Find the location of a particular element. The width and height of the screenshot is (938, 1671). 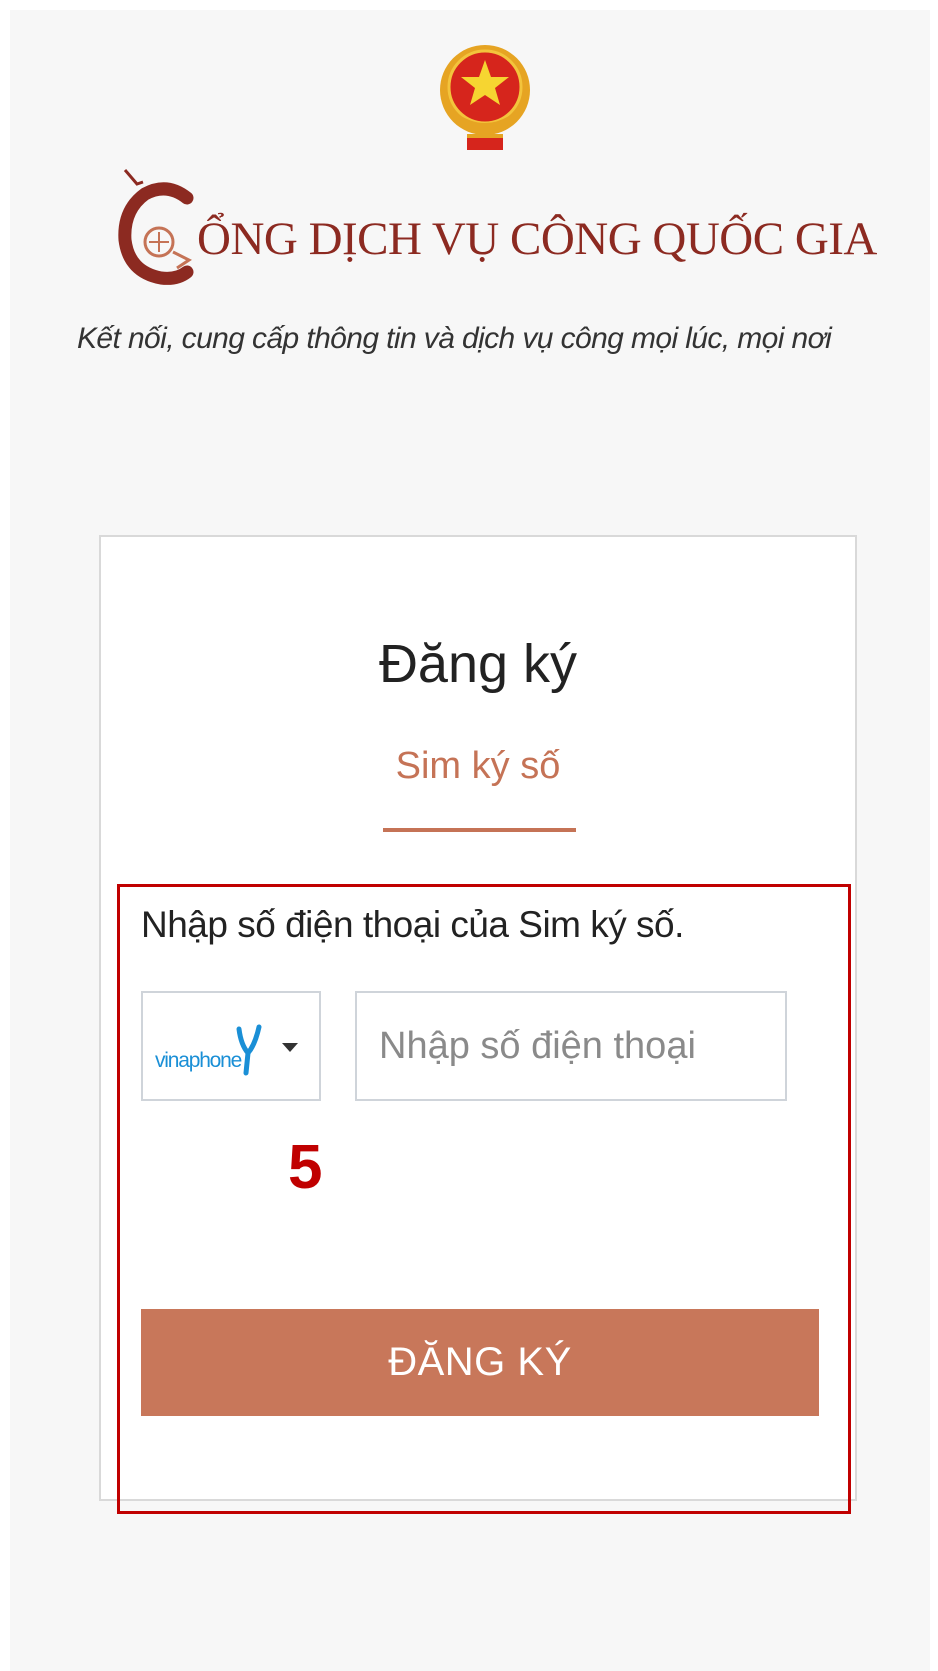

brand-title: ỔNG DỊCH VỤ CÔNG QUỐC GIA is located at coordinates (537, 239).